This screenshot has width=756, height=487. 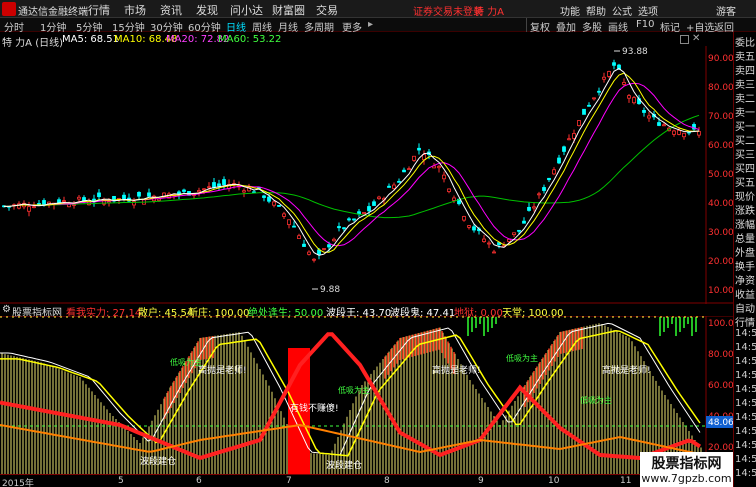 I want to click on sidebar-item: 自动, so click(x=745, y=306).